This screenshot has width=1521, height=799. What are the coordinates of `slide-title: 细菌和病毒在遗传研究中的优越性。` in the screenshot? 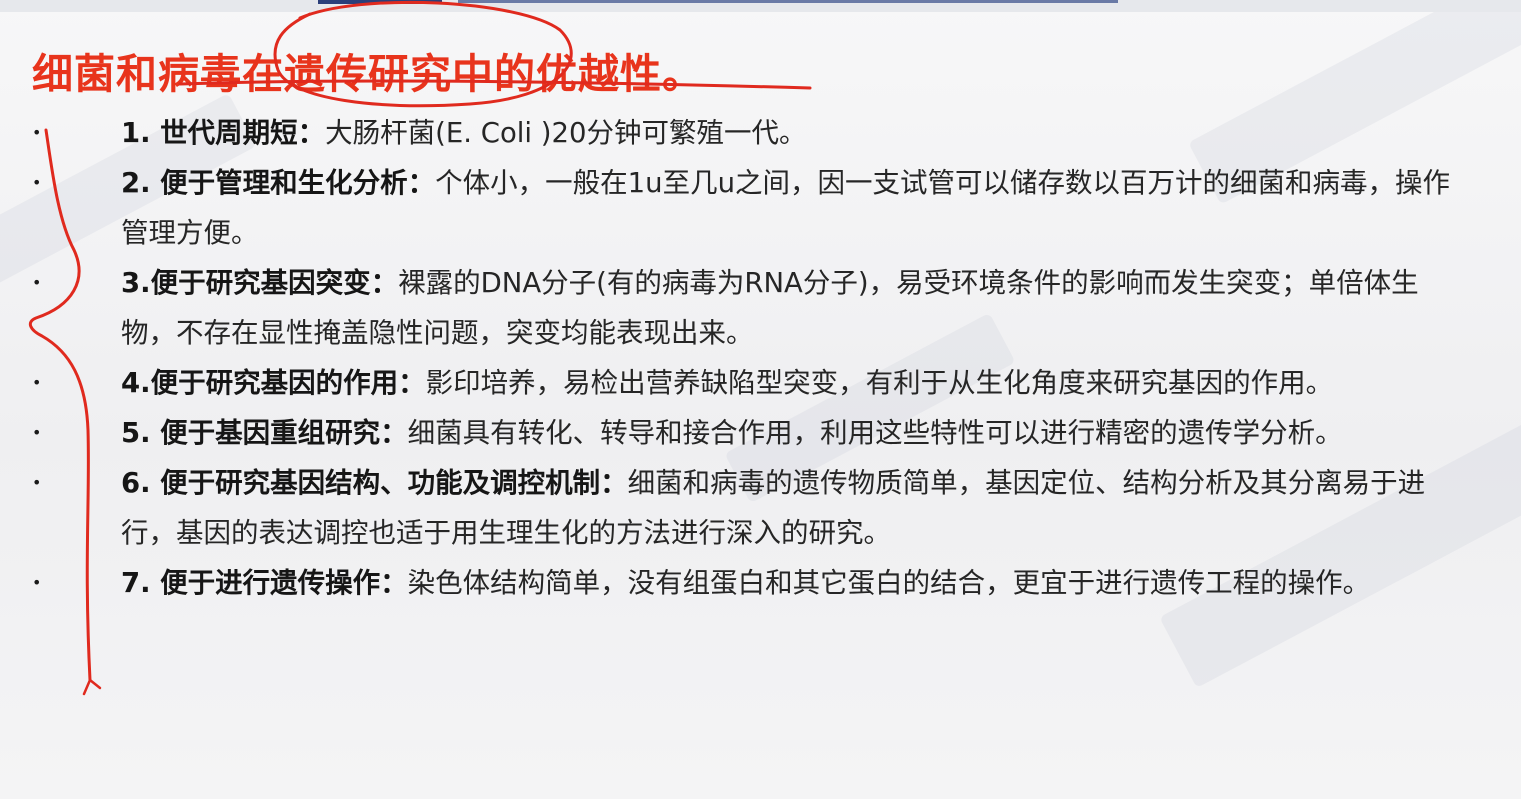 It's located at (368, 74).